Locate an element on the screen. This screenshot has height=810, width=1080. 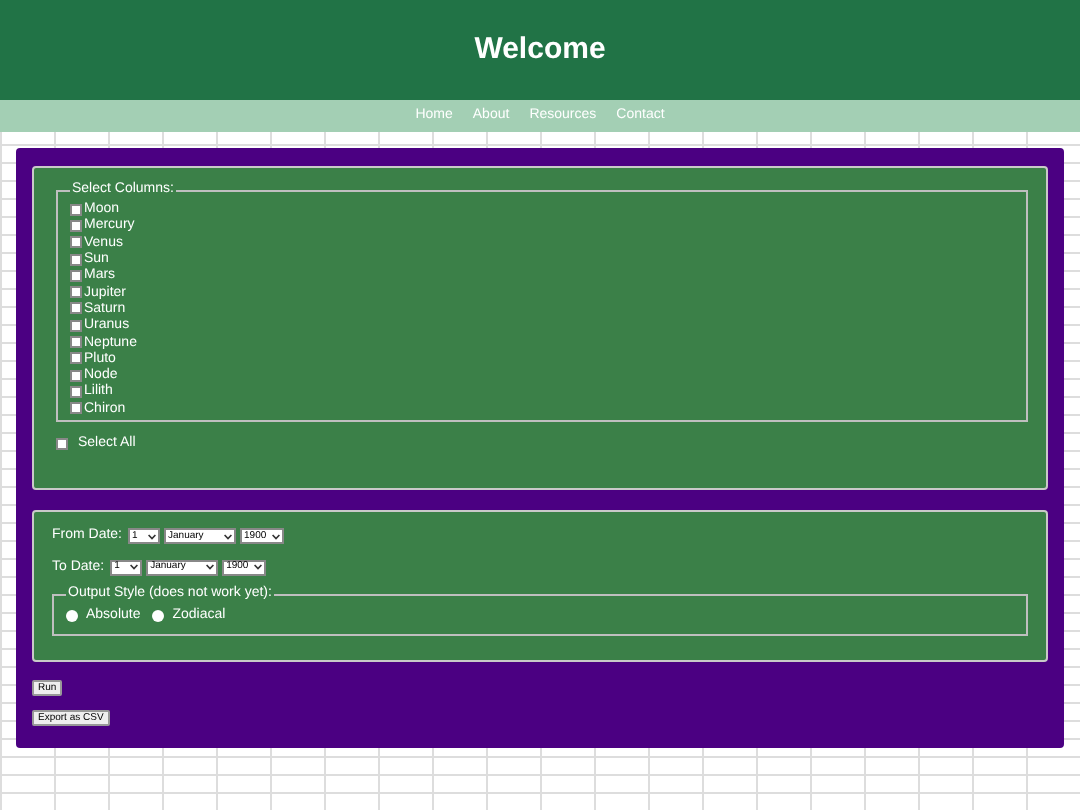
page-title: Welcome is located at coordinates (540, 49).